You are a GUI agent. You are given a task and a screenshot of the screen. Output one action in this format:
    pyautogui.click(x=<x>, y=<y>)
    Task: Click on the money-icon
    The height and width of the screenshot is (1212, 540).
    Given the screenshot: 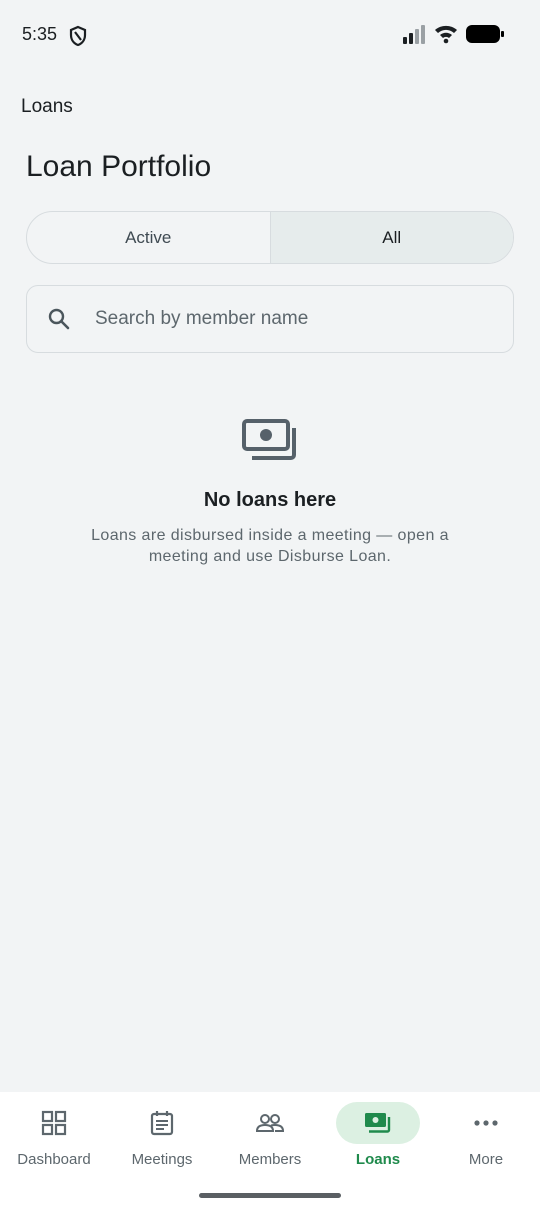 What is the action you would take?
    pyautogui.click(x=269, y=439)
    